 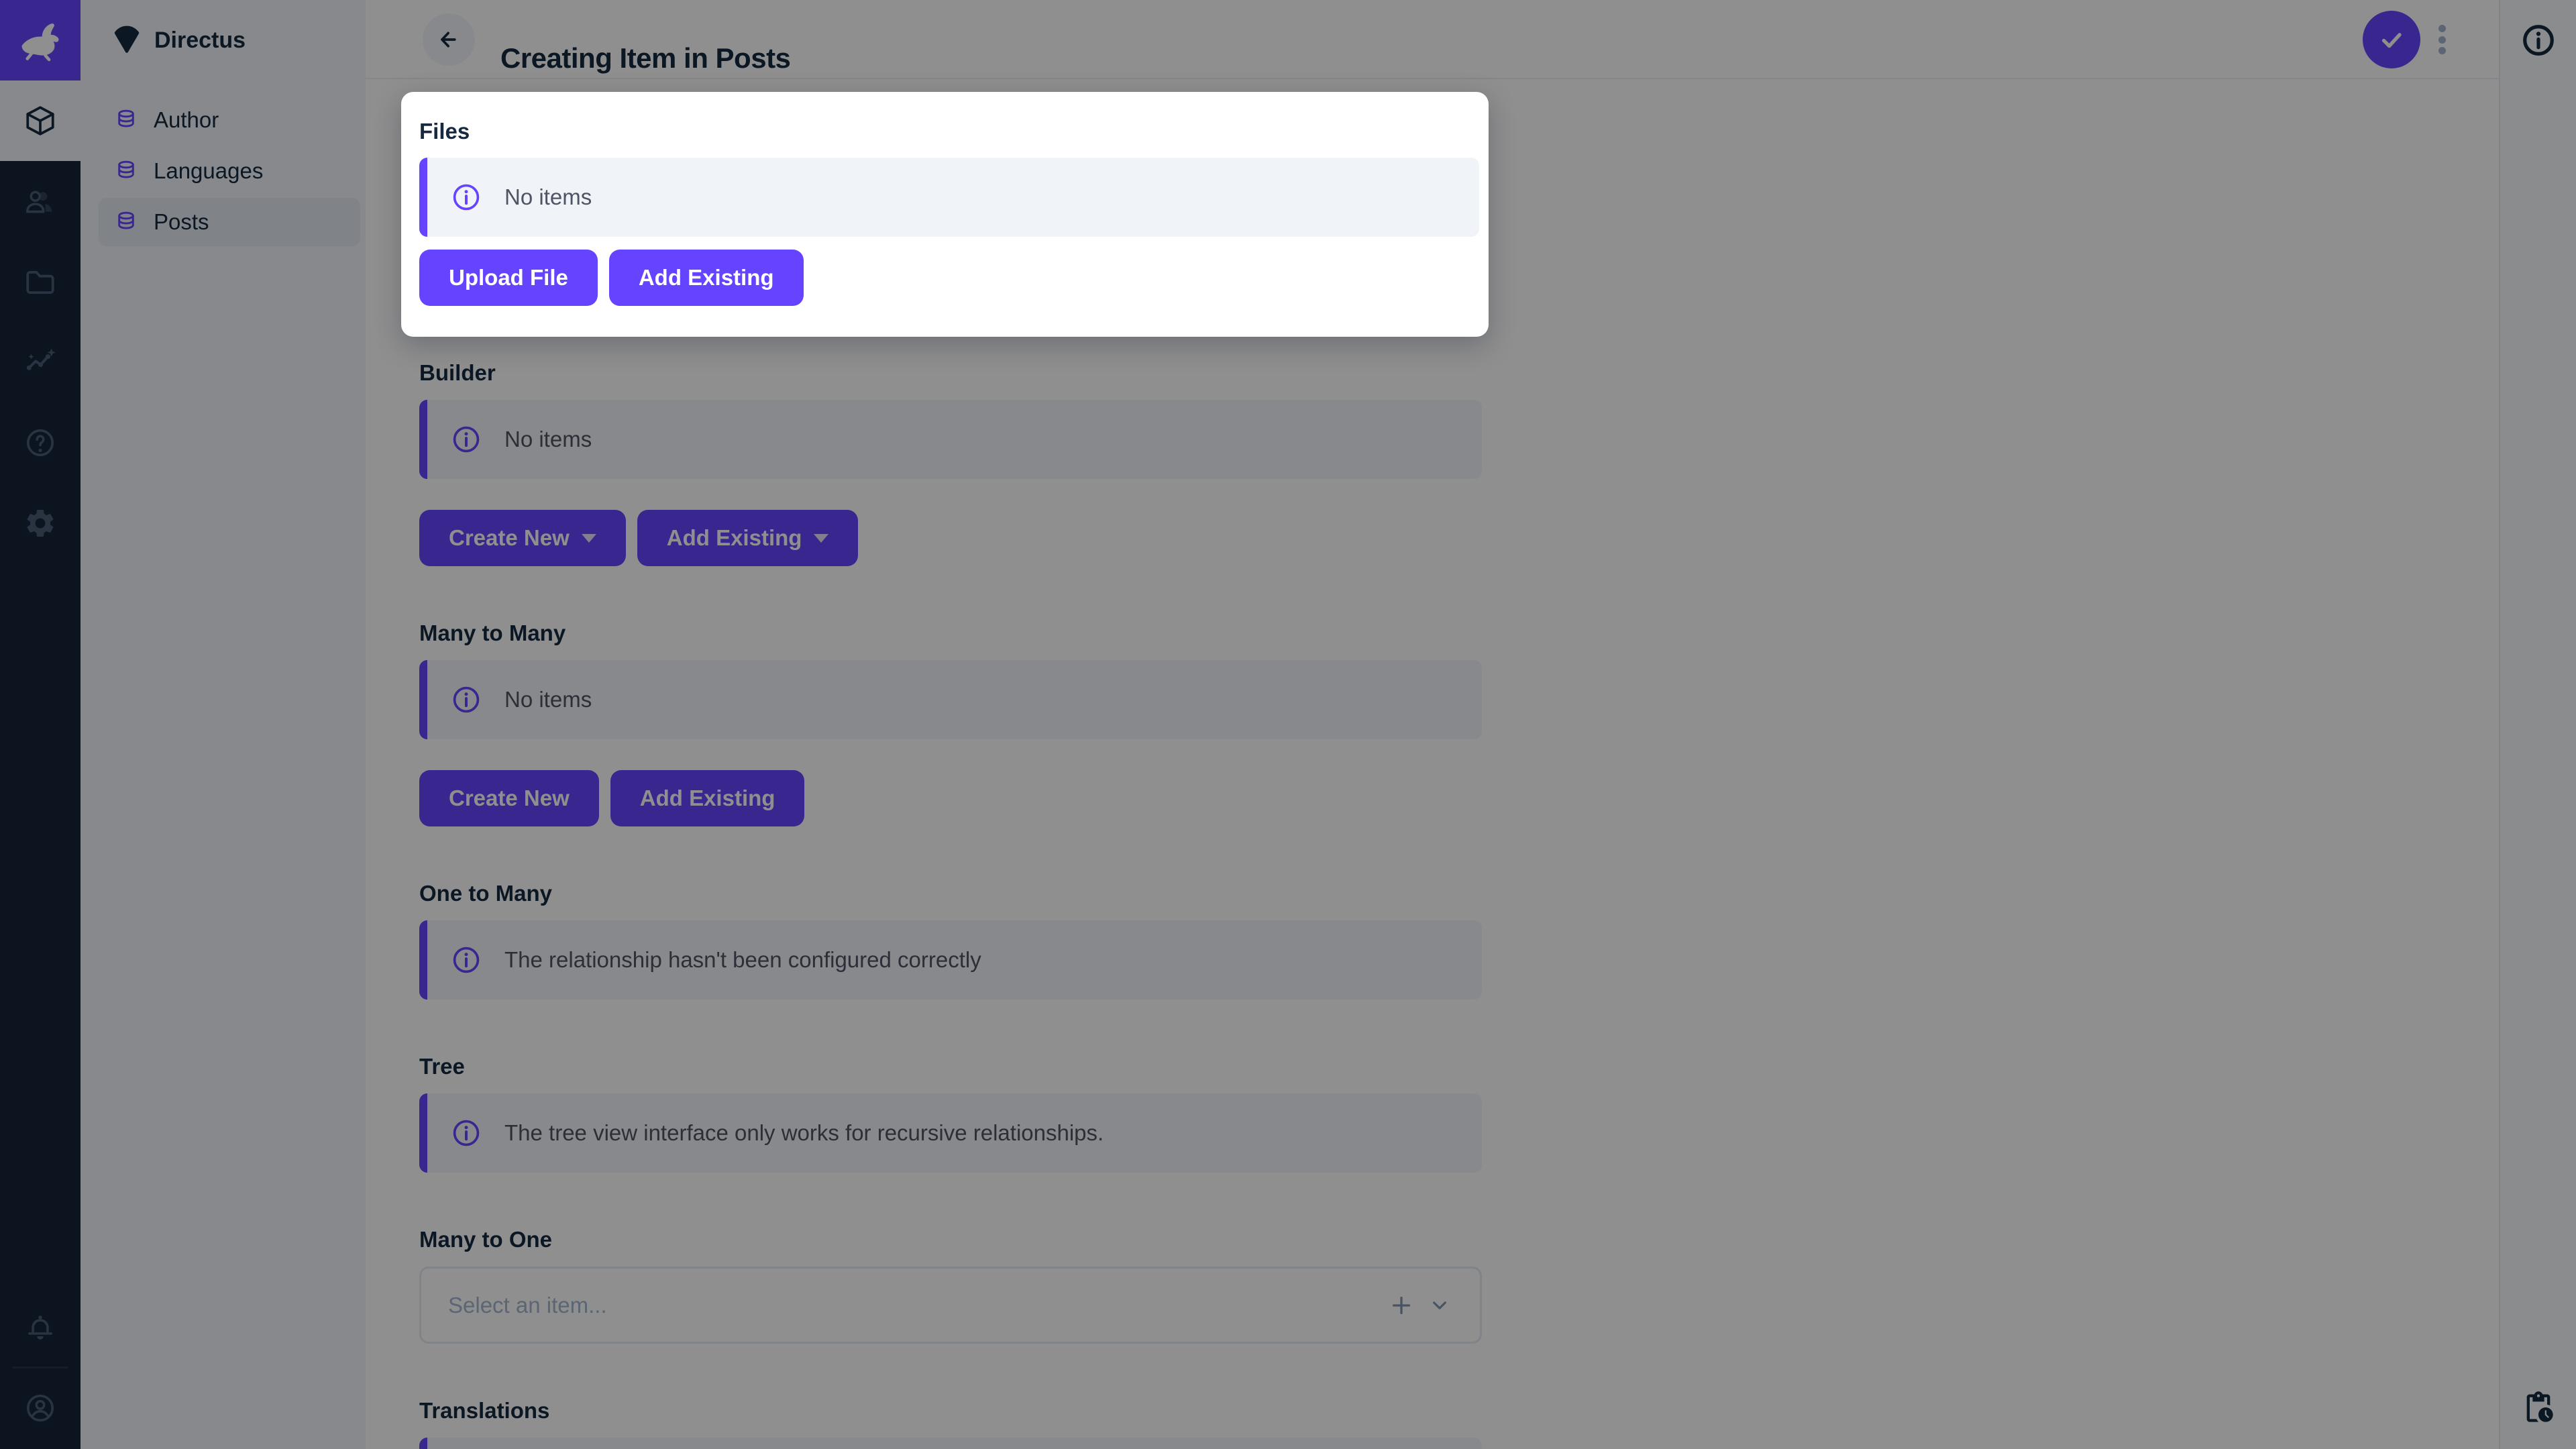 I want to click on files-notice: No items, so click(x=949, y=197).